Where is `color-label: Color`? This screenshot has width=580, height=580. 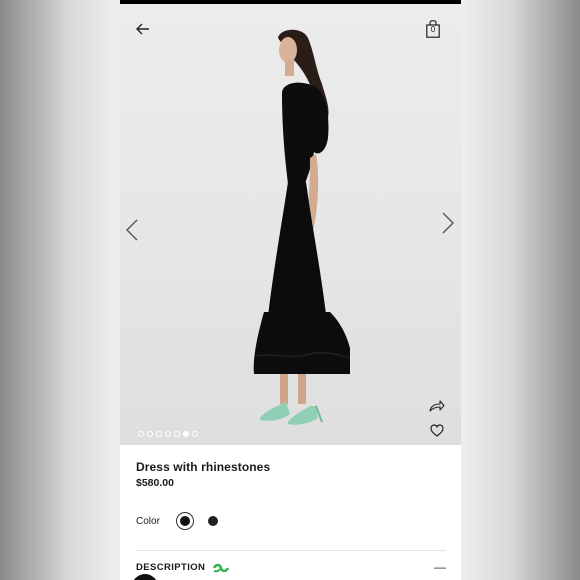
color-label: Color is located at coordinates (148, 521).